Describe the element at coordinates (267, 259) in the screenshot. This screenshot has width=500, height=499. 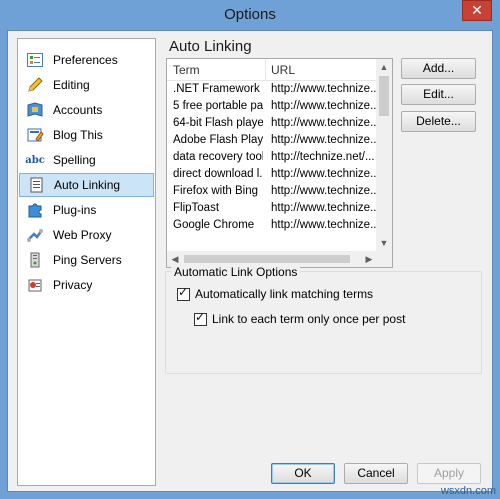
I see `horizontal-scroll-thumb` at that location.